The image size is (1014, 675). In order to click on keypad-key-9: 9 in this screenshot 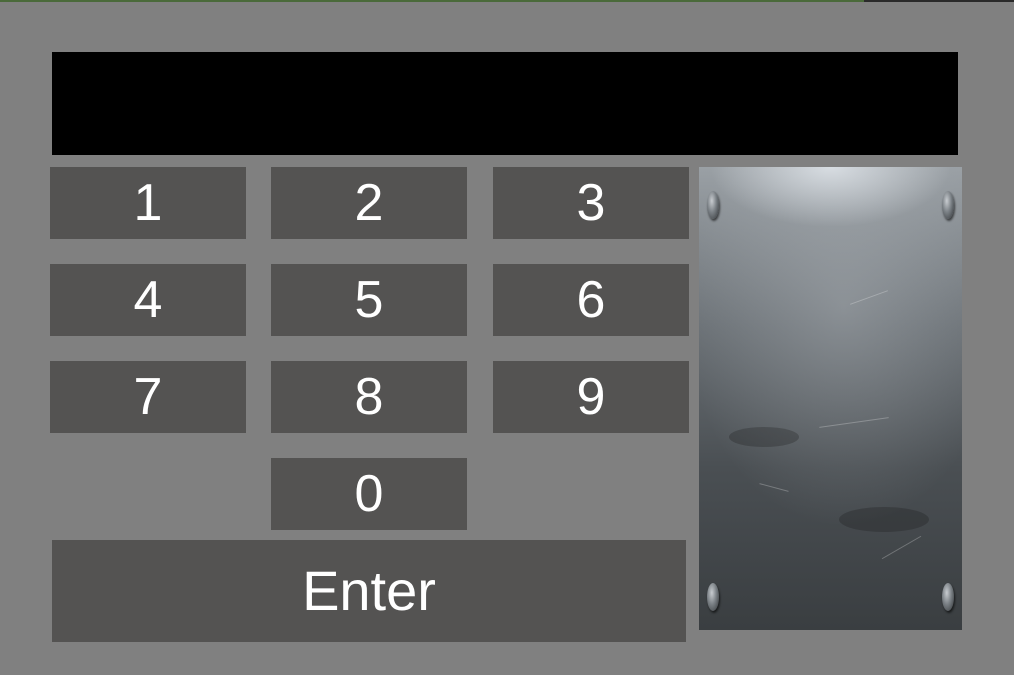, I will do `click(591, 397)`.